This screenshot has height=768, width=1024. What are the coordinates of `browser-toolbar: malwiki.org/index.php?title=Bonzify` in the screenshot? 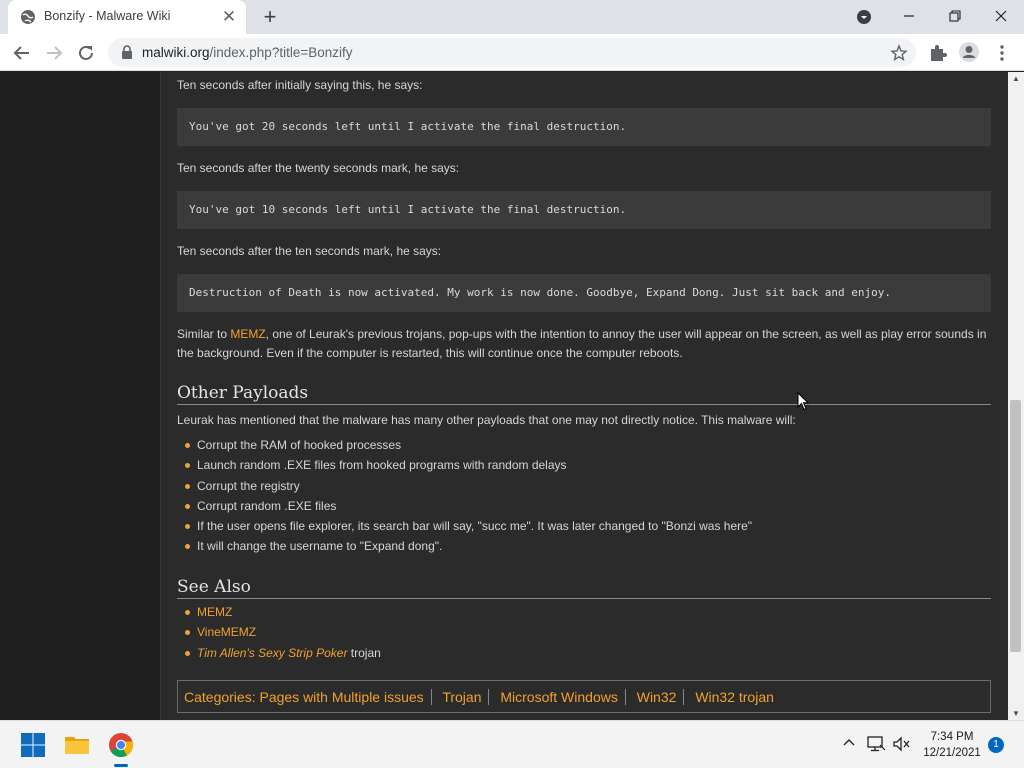 It's located at (512, 52).